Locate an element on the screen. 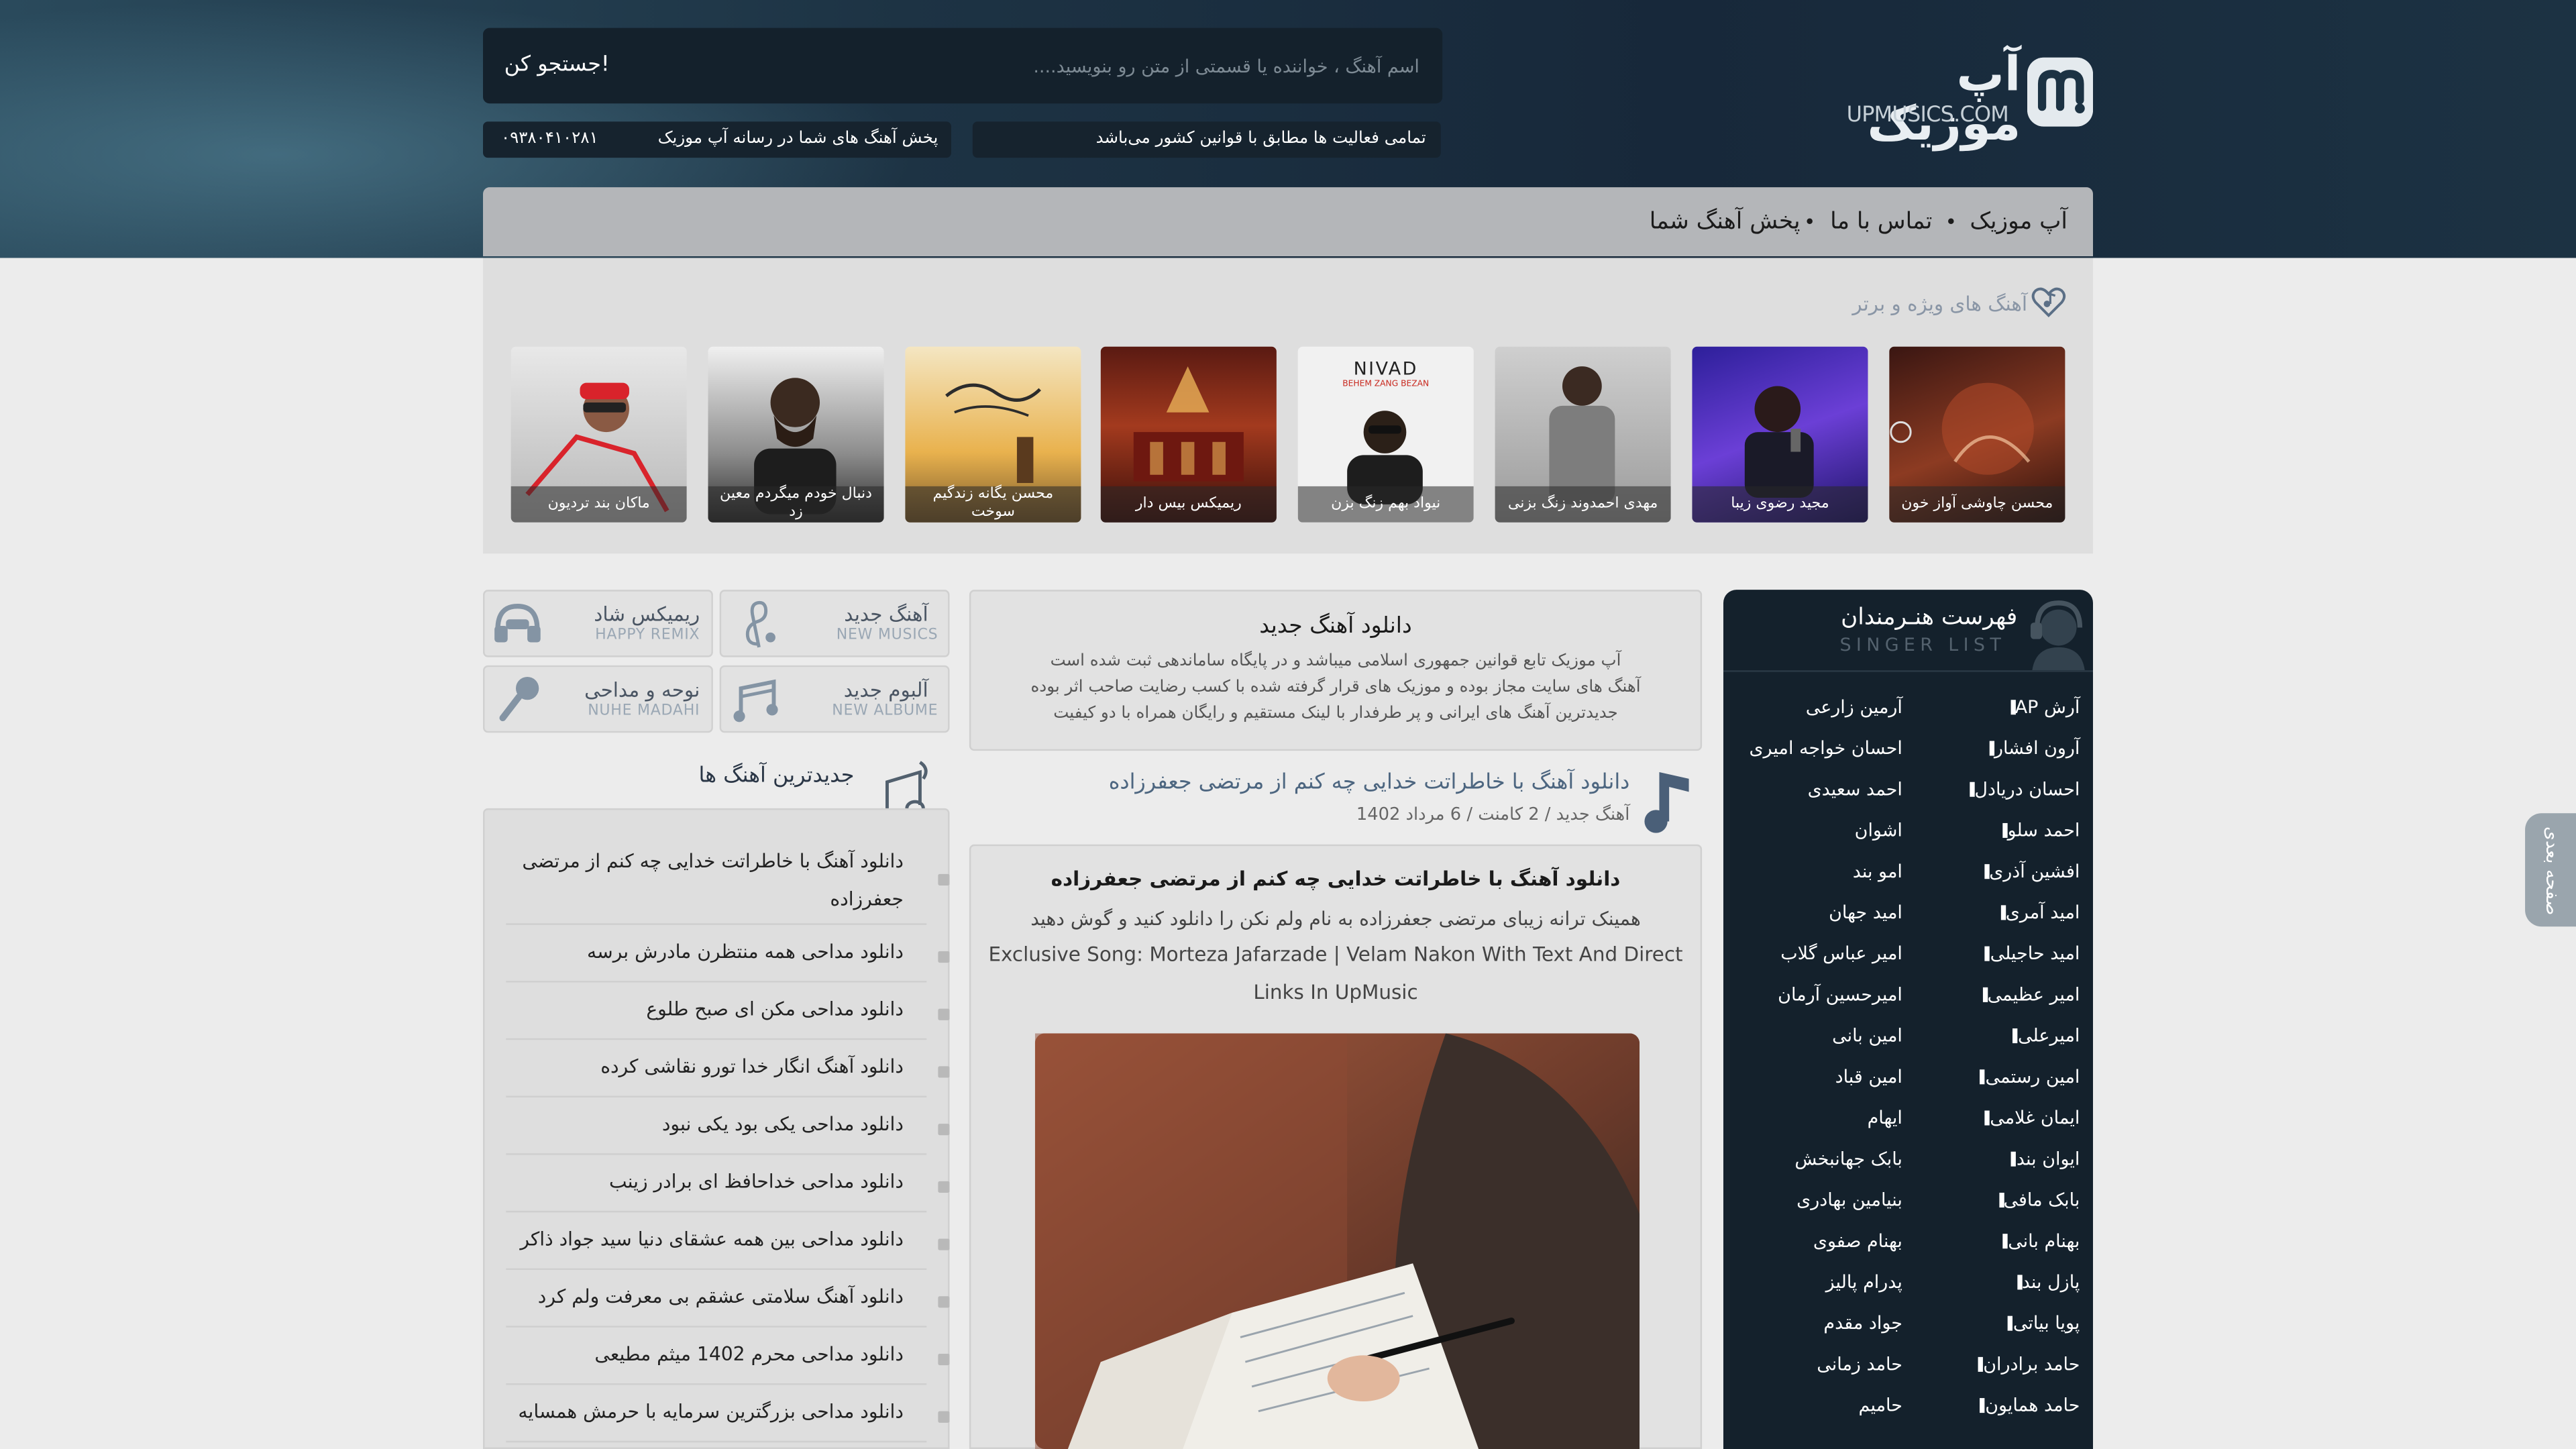 The width and height of the screenshot is (2576, 1449). list-item: دانلود آهنگ انگار خدا تورو نقاشی کرده is located at coordinates (728, 1072).